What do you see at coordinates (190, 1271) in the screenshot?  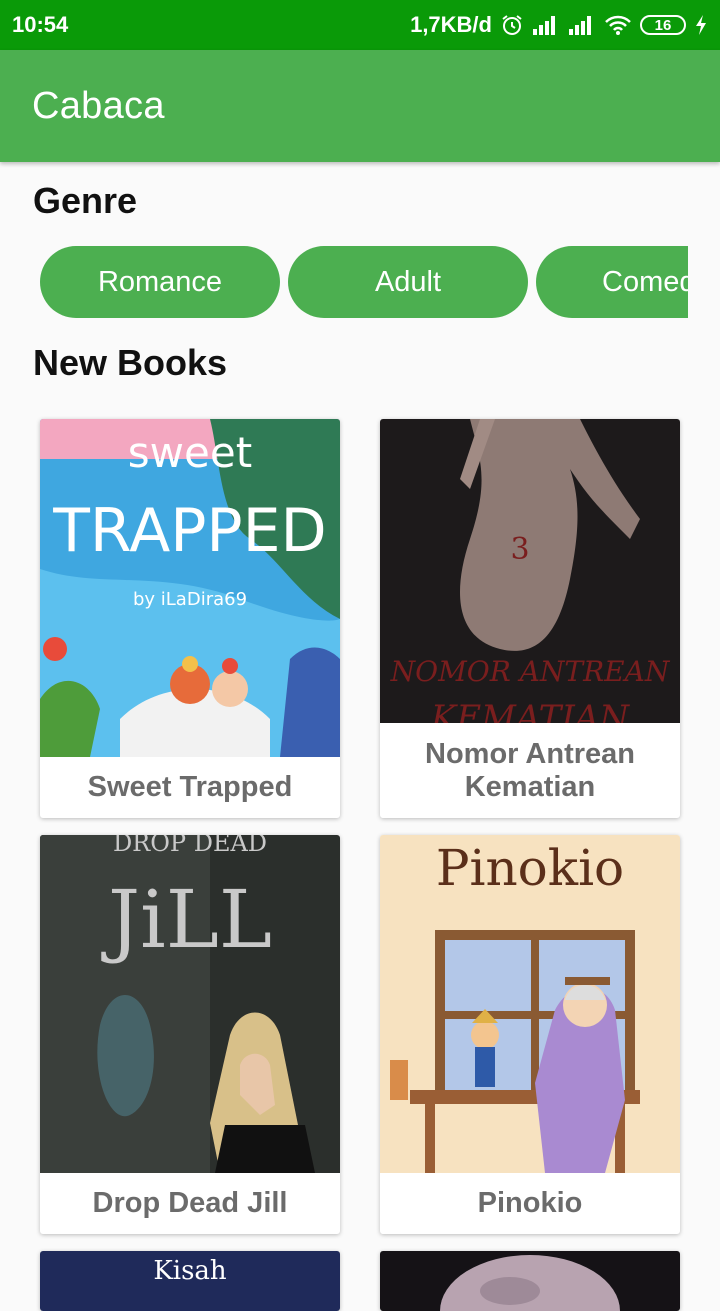 I see `cover-text: Kisah` at bounding box center [190, 1271].